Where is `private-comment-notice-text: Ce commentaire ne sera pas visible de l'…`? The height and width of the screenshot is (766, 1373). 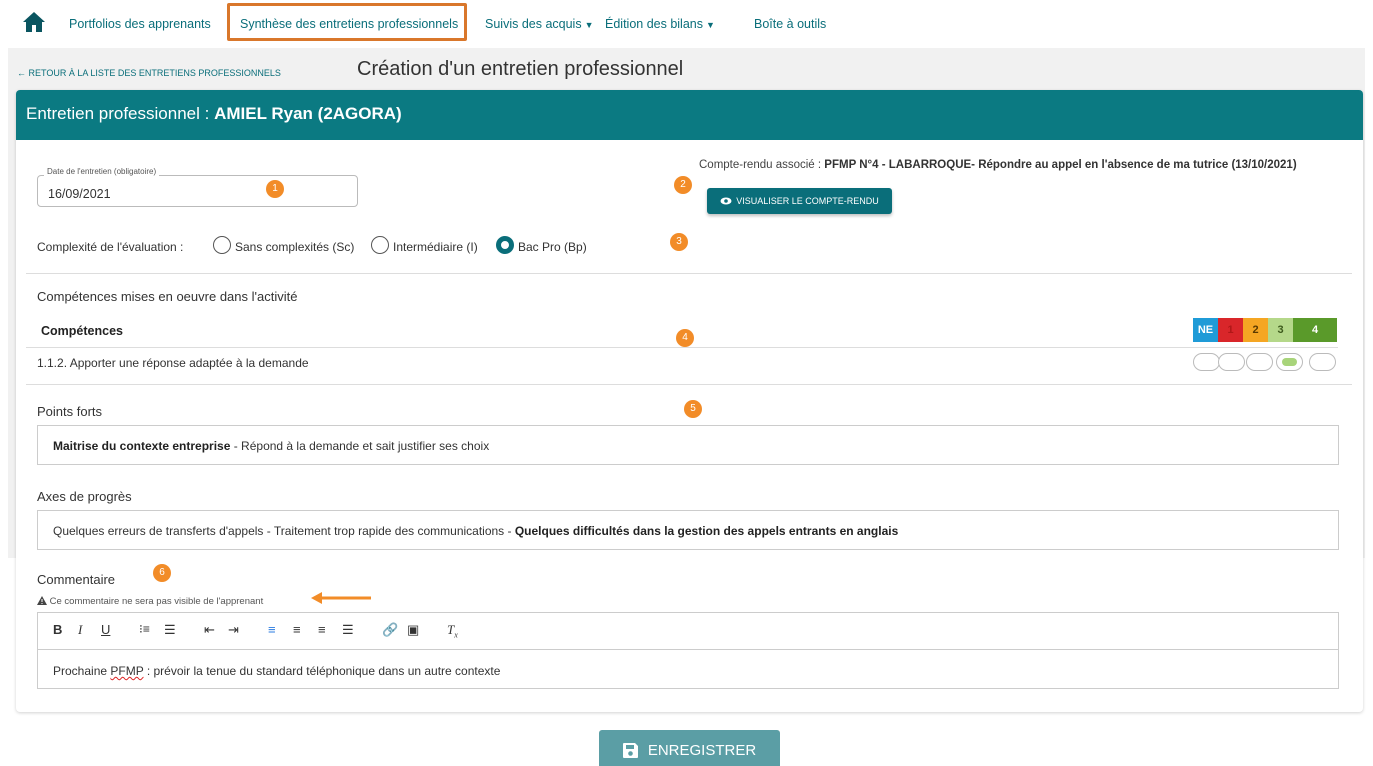
private-comment-notice-text: Ce commentaire ne sera pas visible de l'… is located at coordinates (156, 601).